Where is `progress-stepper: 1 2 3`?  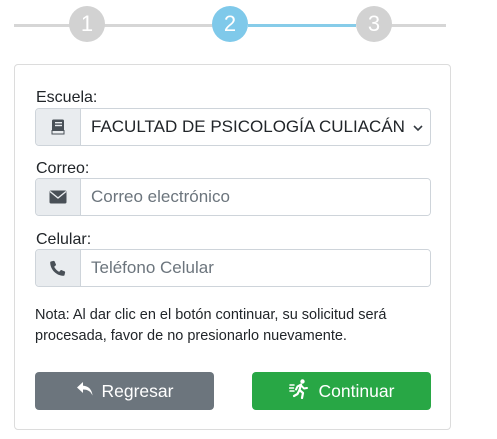 progress-stepper: 1 2 3 is located at coordinates (248, 24).